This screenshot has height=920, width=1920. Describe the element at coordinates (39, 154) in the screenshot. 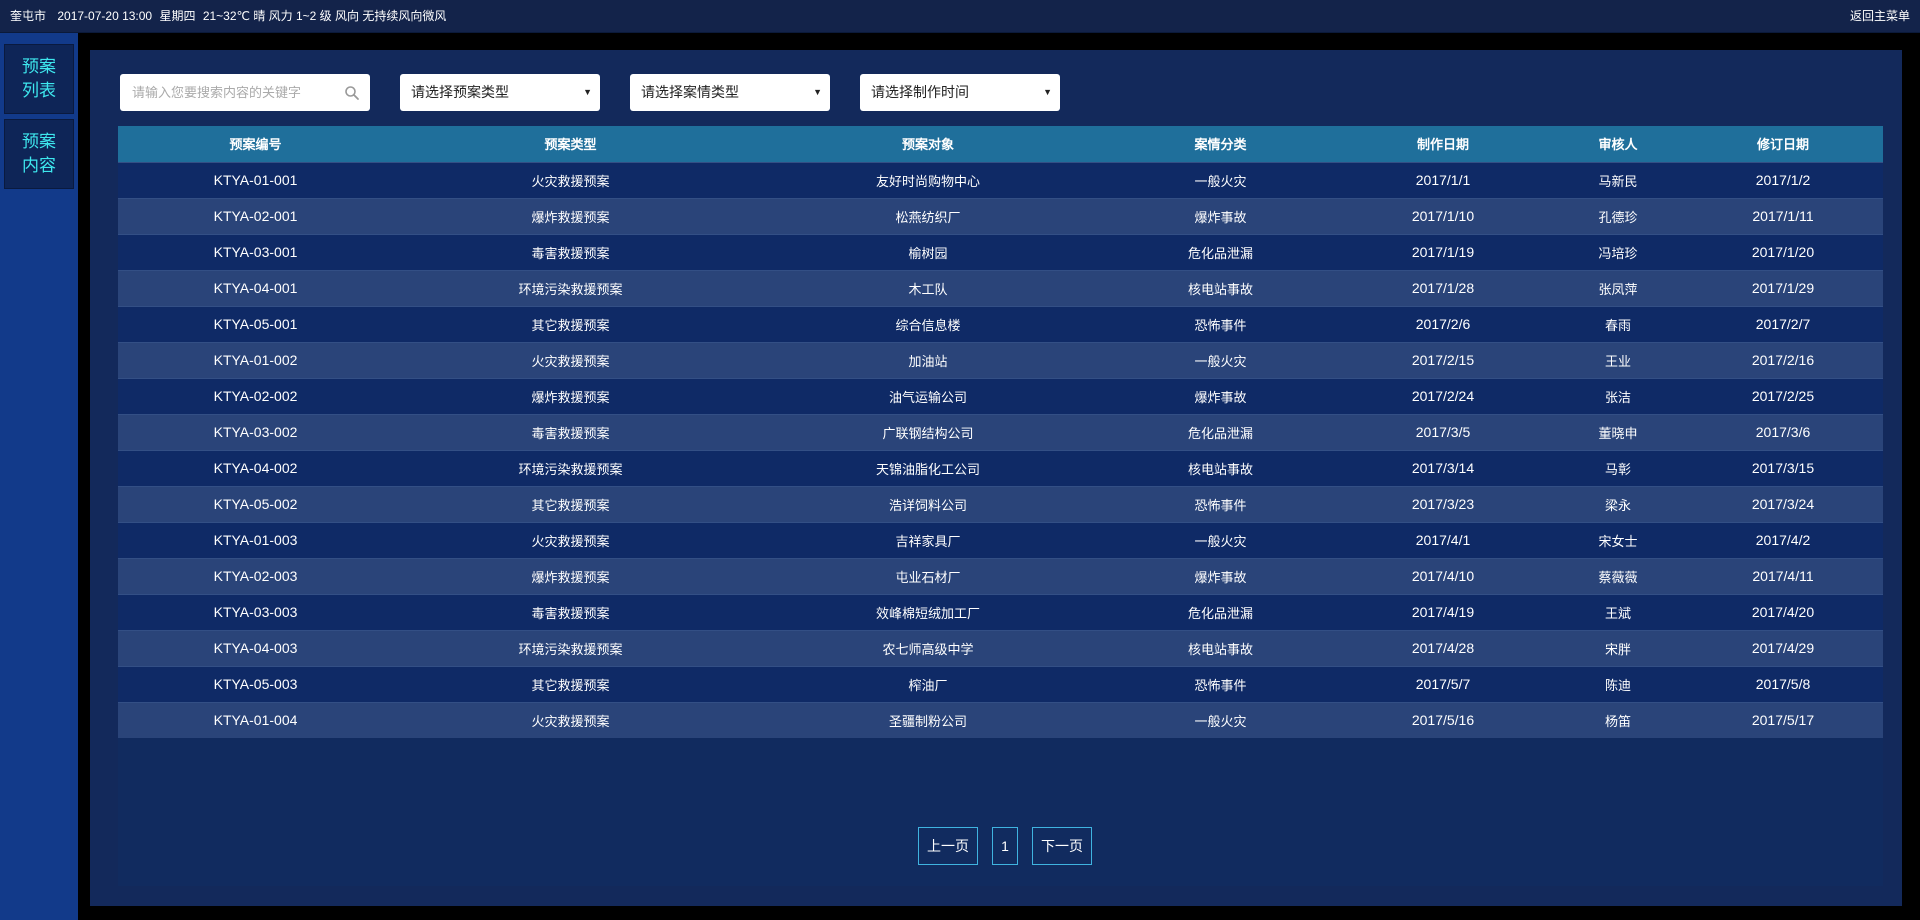

I see `sidebar-item-plan-content: 预案内容` at that location.